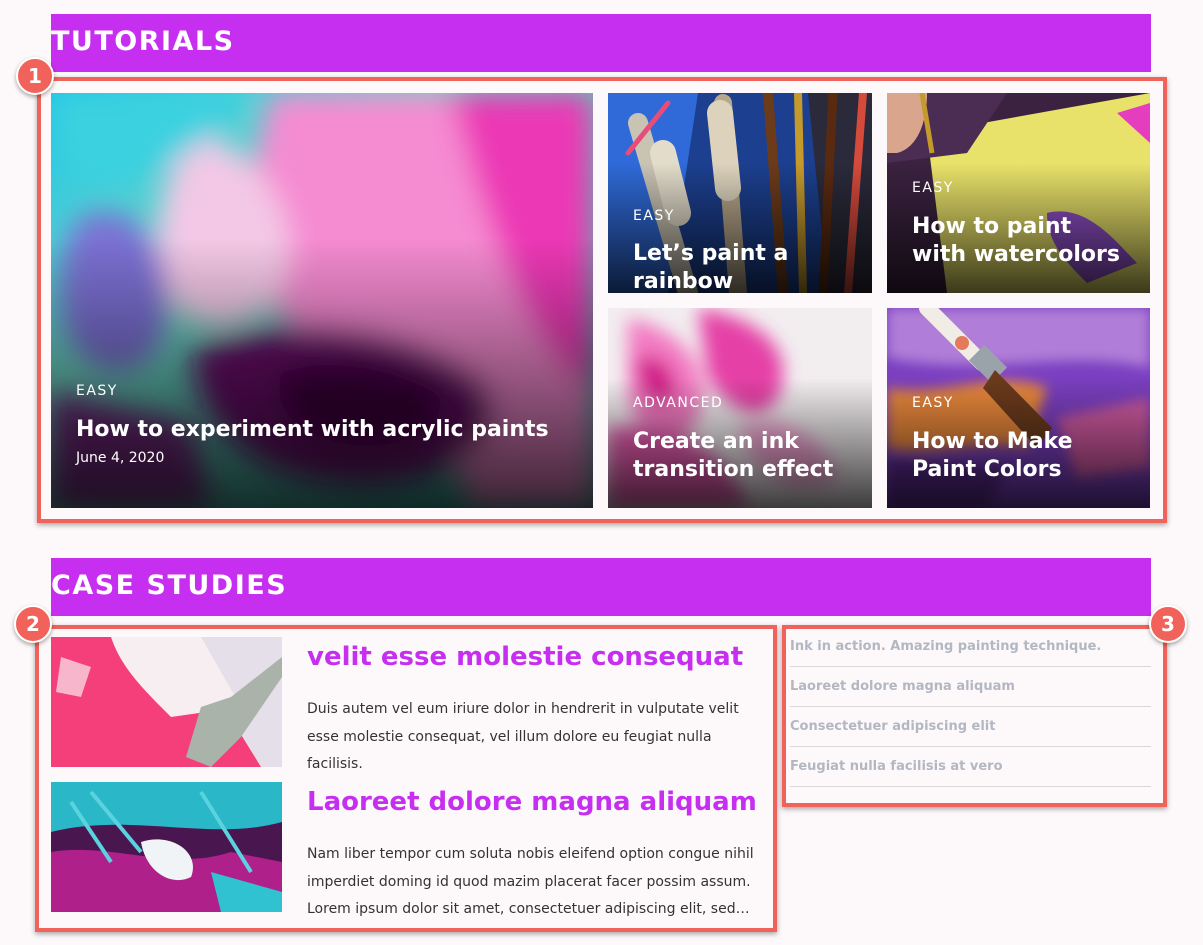  What do you see at coordinates (169, 585) in the screenshot?
I see `case-studies-section-title: CASE STUDIES` at bounding box center [169, 585].